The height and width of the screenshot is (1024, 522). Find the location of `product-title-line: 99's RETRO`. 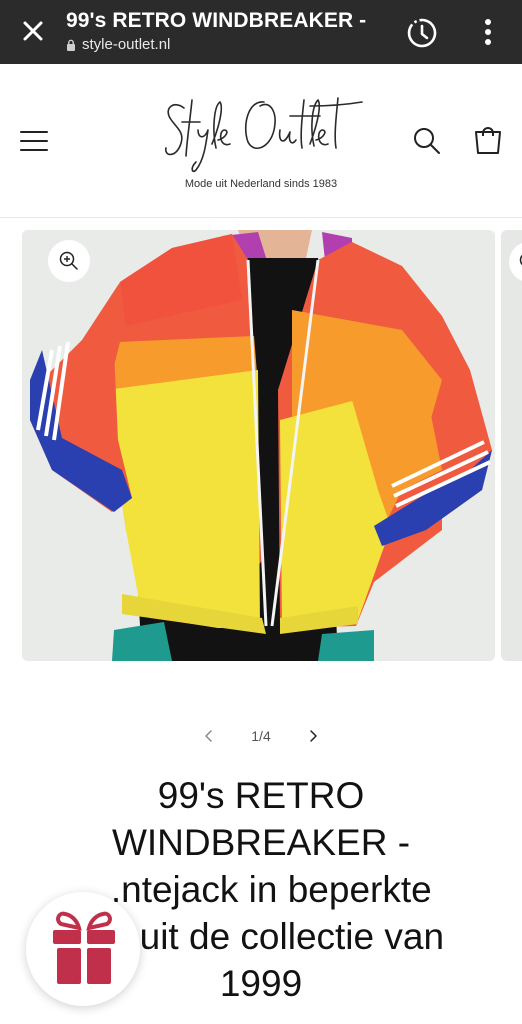

product-title-line: 99's RETRO is located at coordinates (261, 795).